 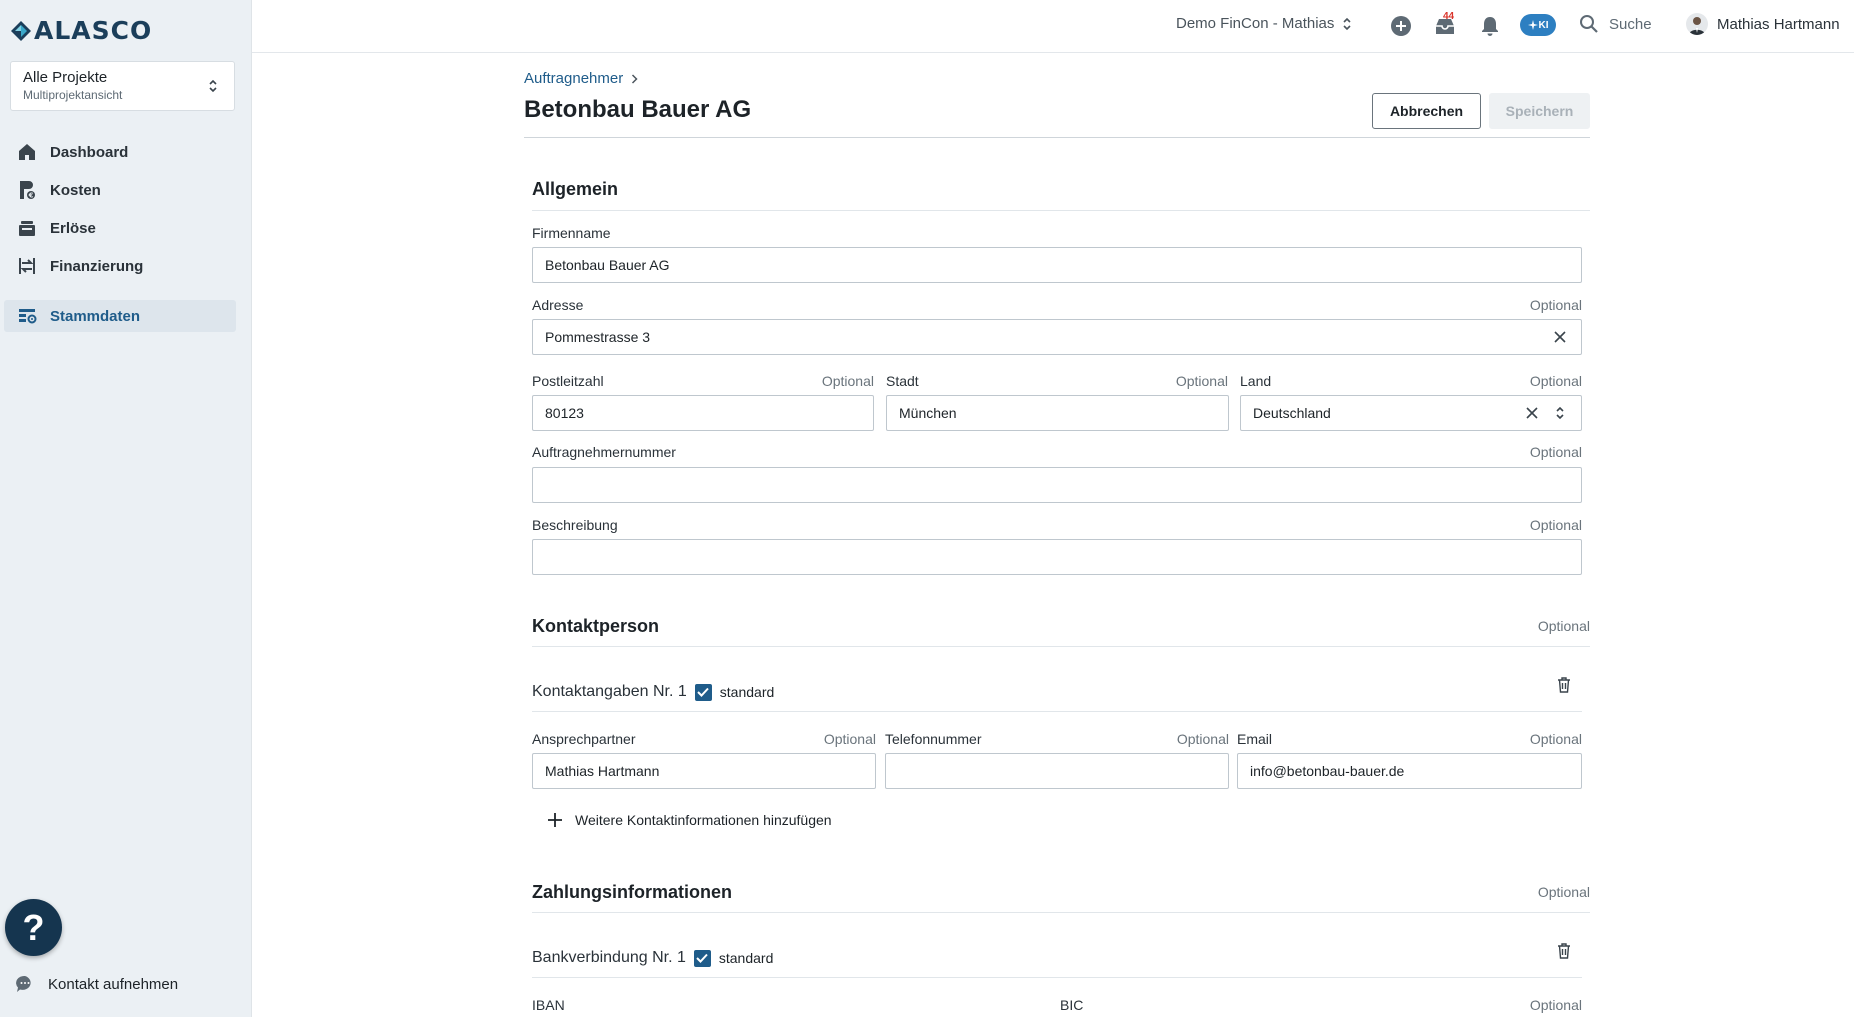 I want to click on search-label: Suche, so click(x=1630, y=24).